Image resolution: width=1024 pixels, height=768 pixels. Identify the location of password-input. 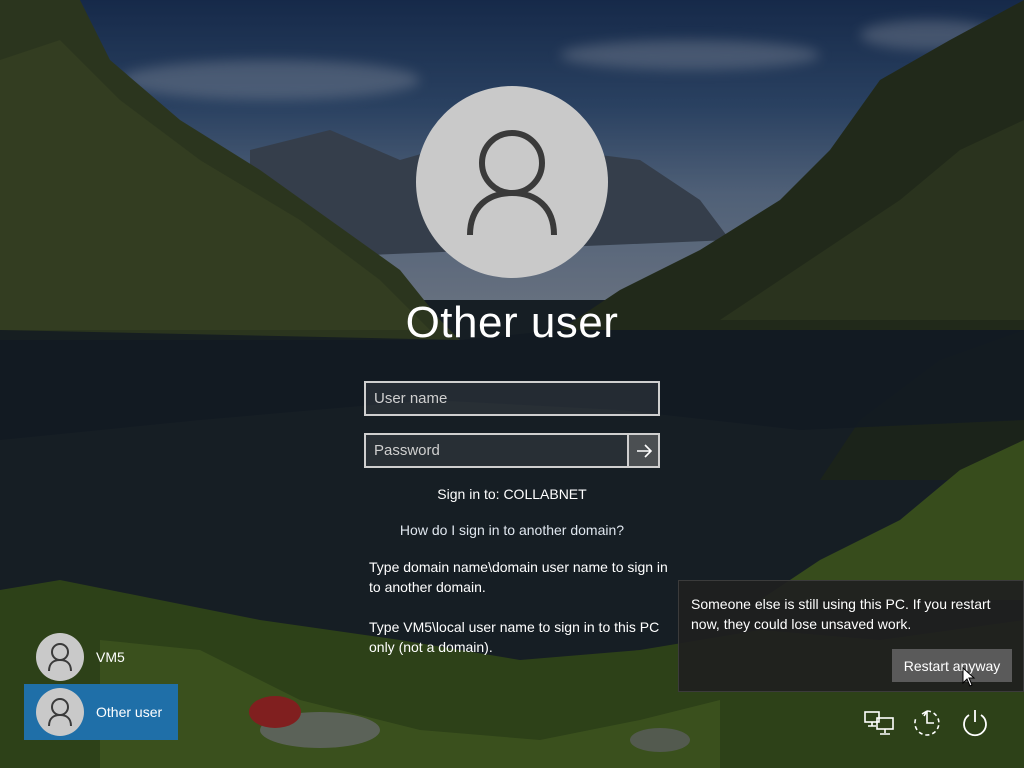
(496, 450).